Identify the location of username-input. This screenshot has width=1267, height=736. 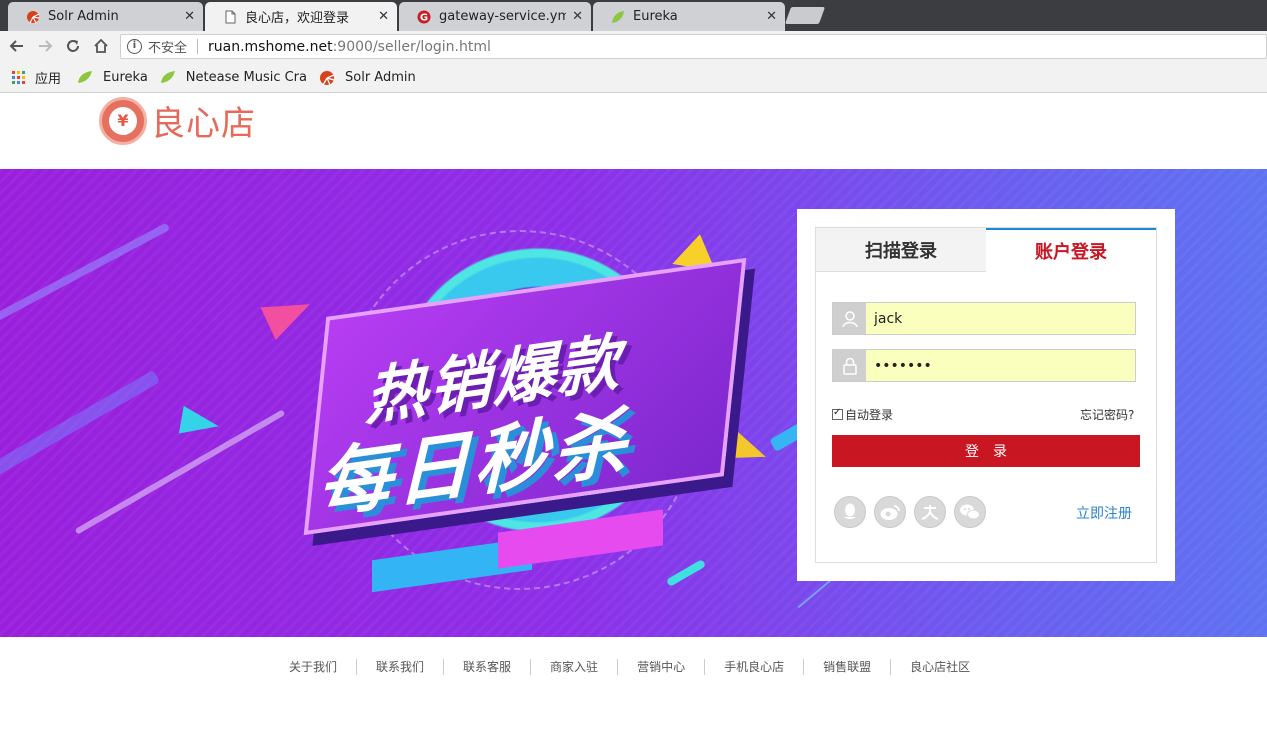
(1000, 318).